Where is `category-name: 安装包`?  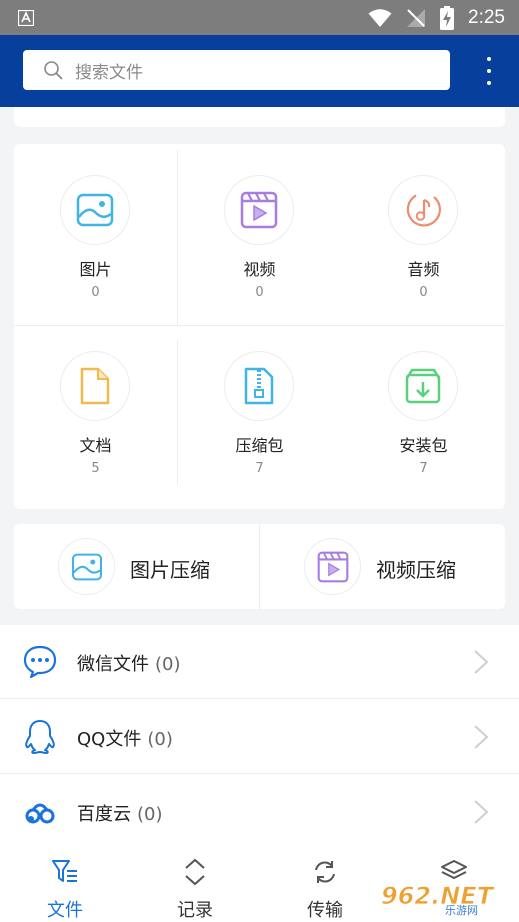 category-name: 安装包 is located at coordinates (423, 445).